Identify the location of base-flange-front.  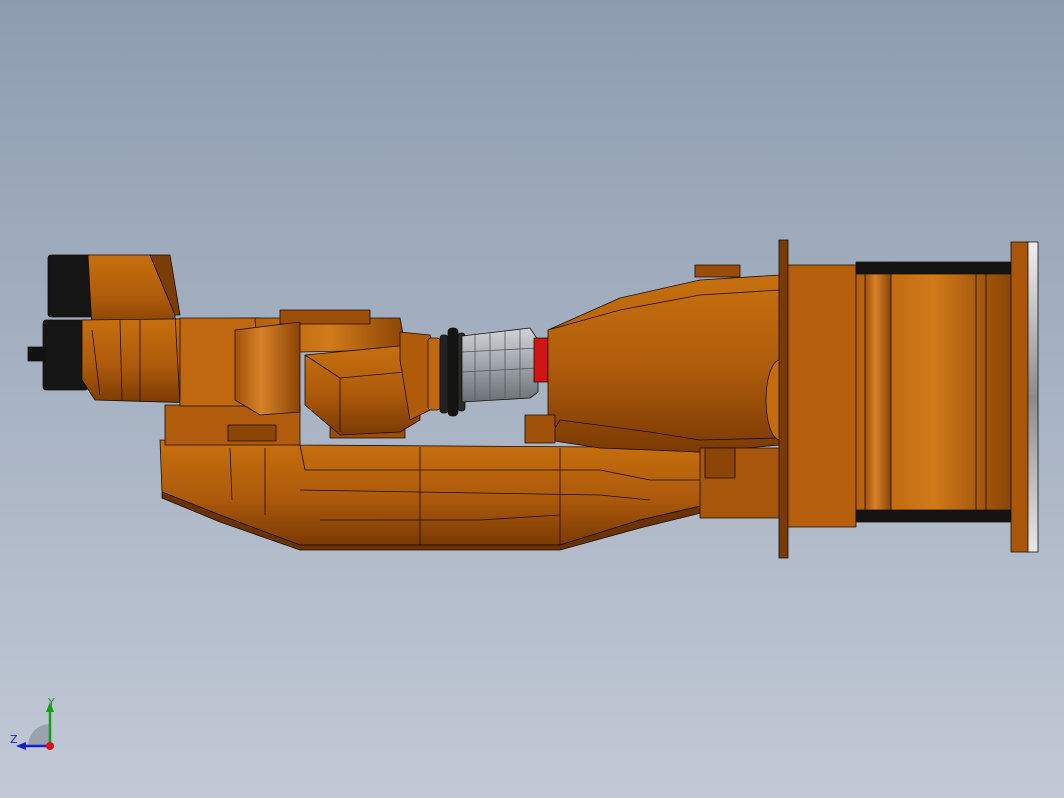
(783, 399).